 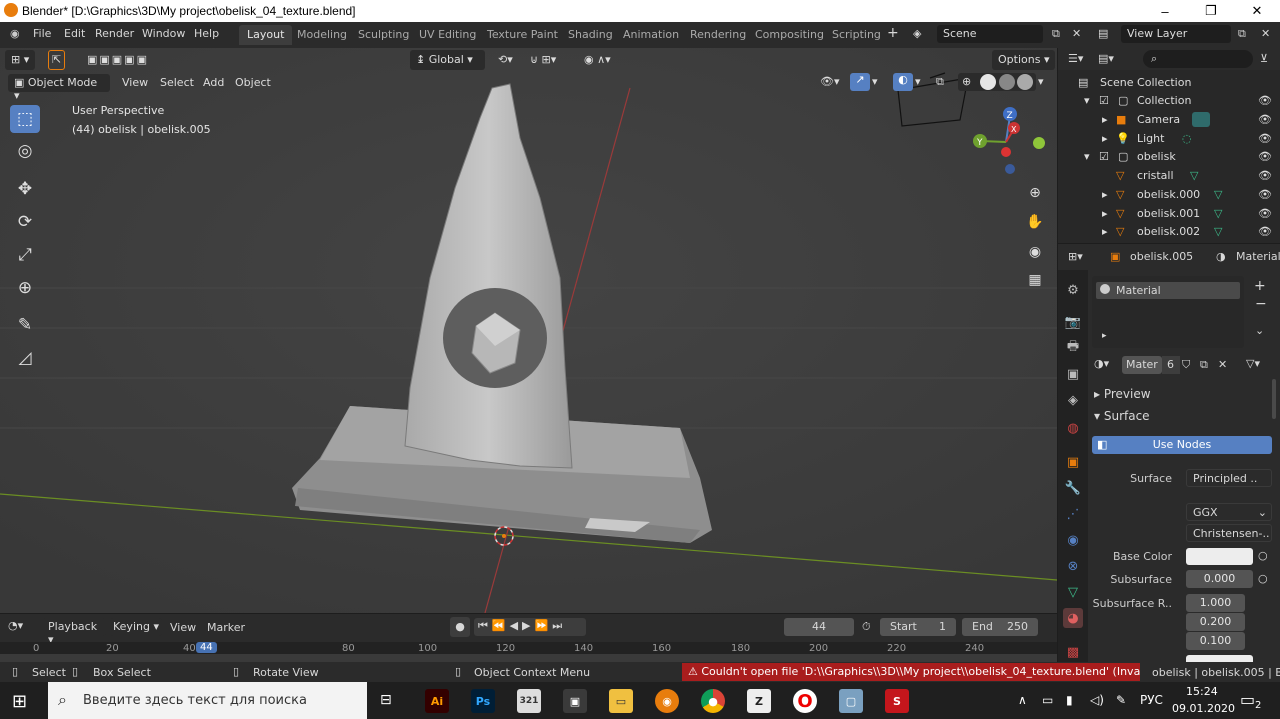 I want to click on timeline-scrollbar, so click(x=528, y=658).